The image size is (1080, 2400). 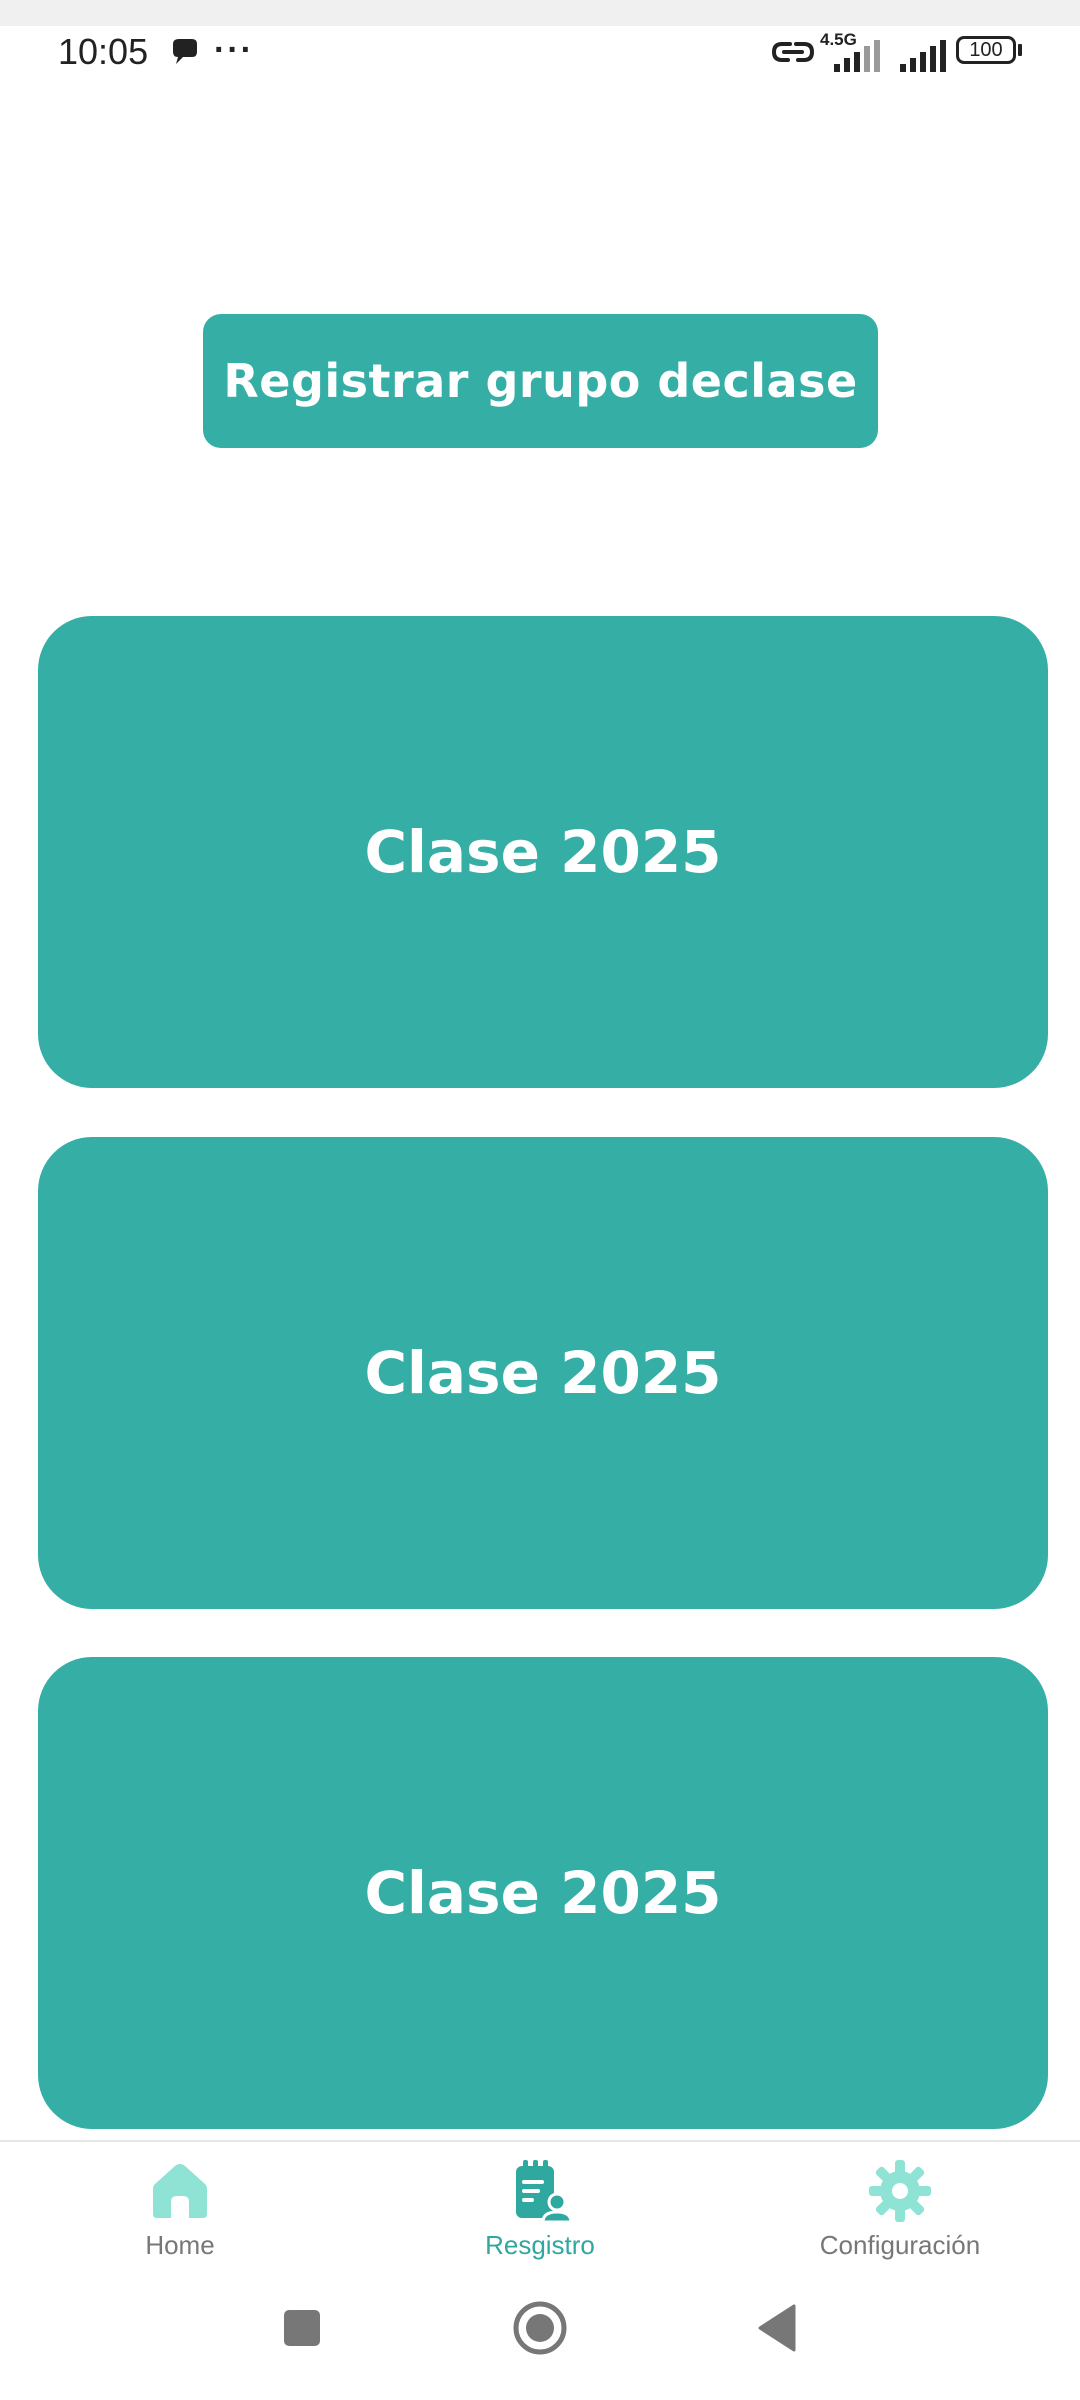 I want to click on bottom-navigation: Home Resgistro Configuración, so click(x=540, y=2206).